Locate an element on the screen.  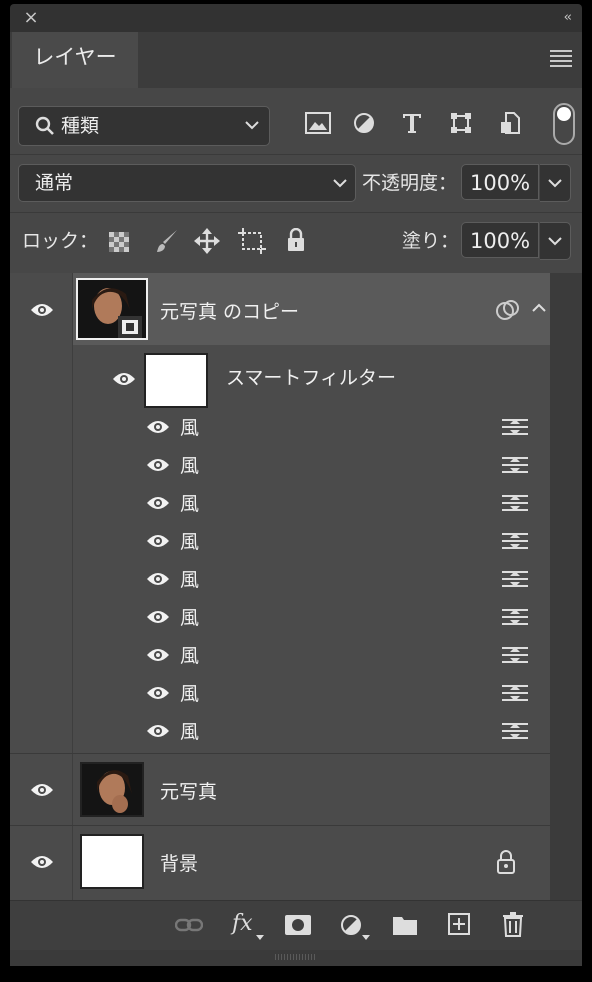
resize-handle is located at coordinates (296, 958).